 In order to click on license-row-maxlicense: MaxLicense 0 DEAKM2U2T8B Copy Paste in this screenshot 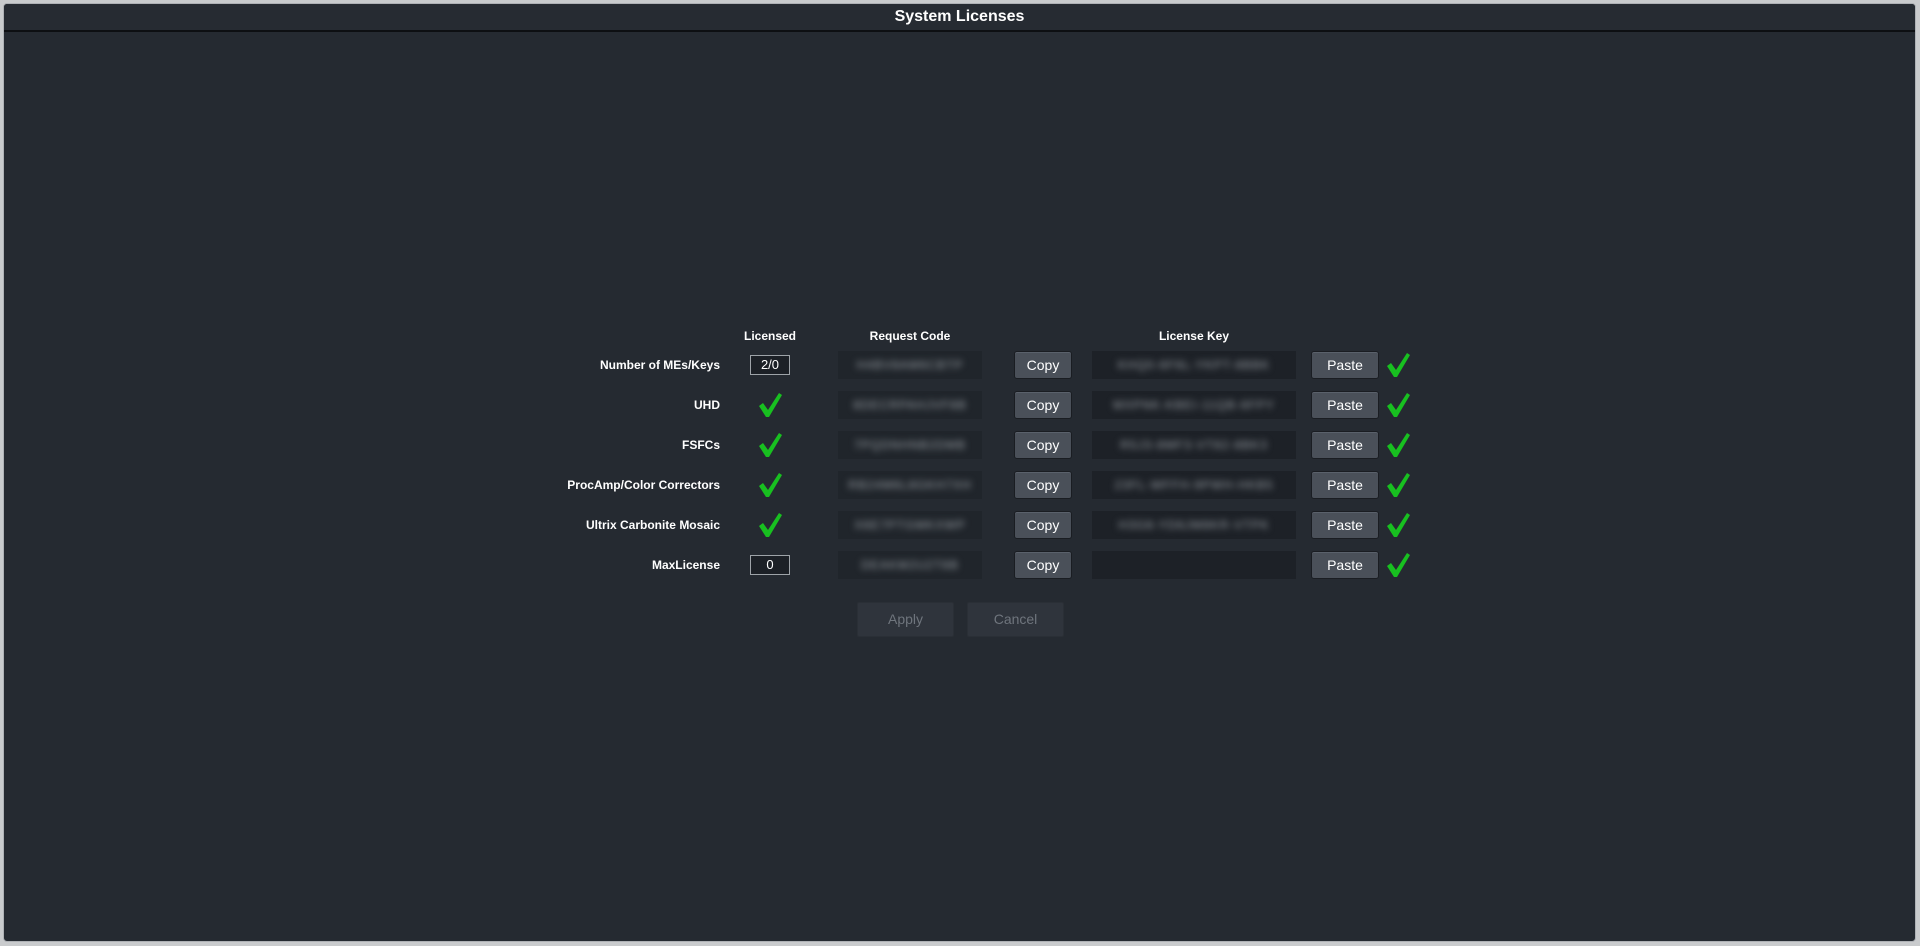, I will do `click(959, 571)`.